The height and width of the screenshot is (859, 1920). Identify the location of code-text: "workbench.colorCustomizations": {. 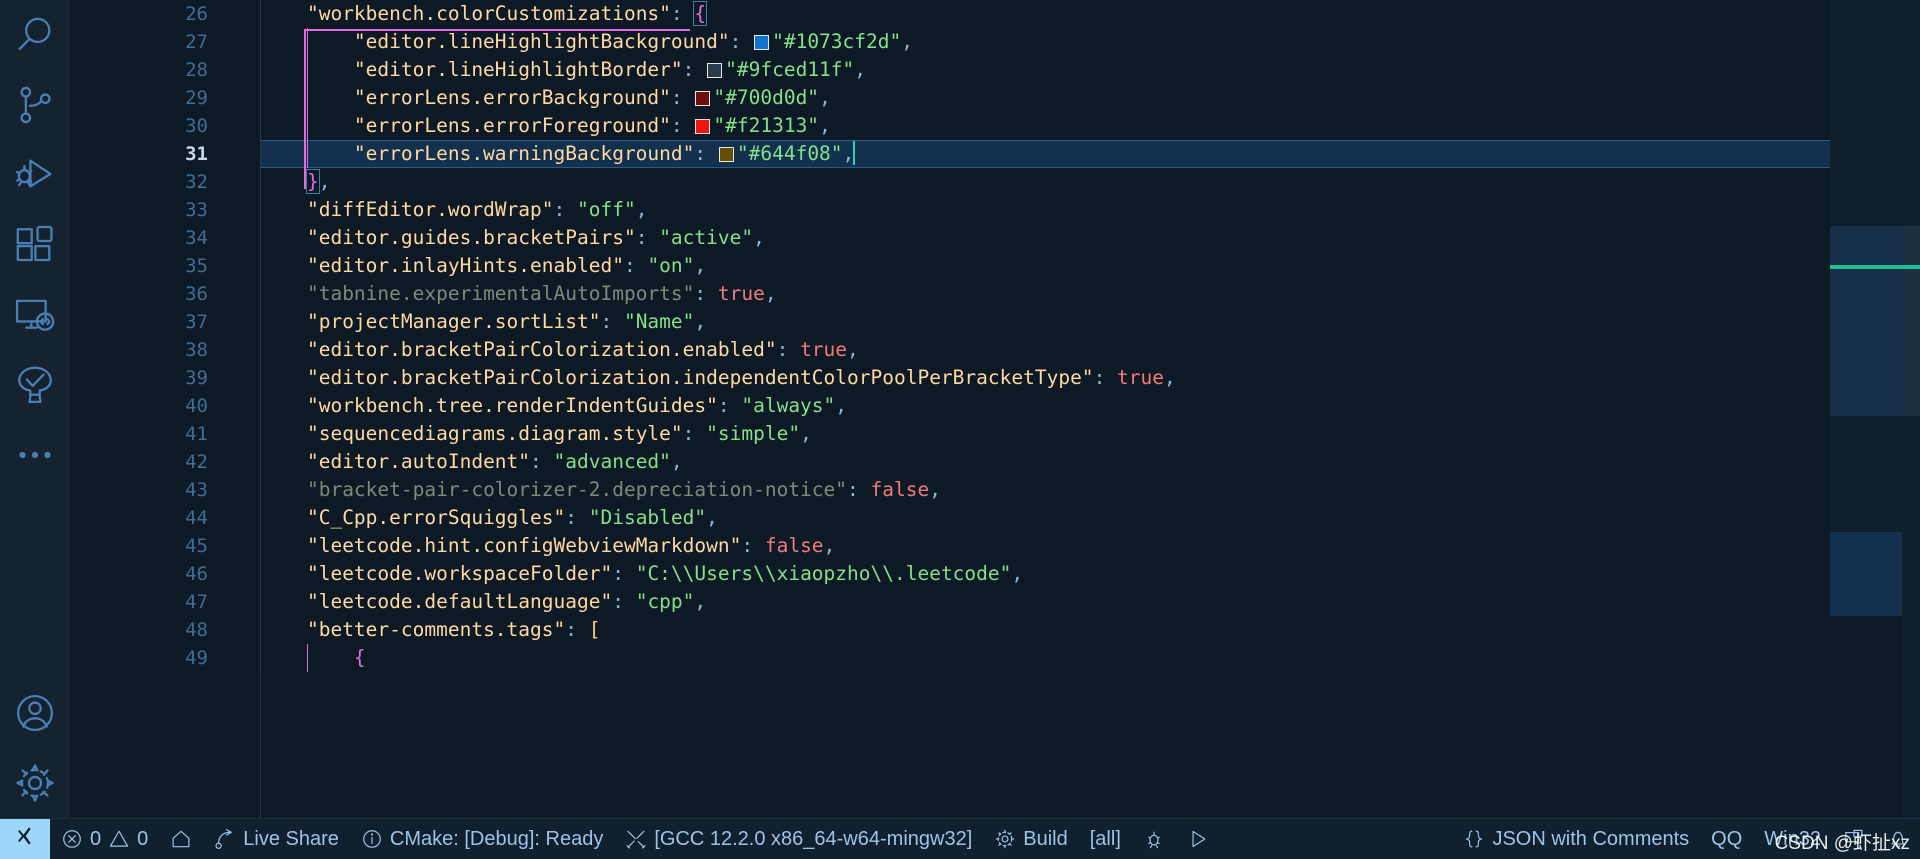
(1090, 14).